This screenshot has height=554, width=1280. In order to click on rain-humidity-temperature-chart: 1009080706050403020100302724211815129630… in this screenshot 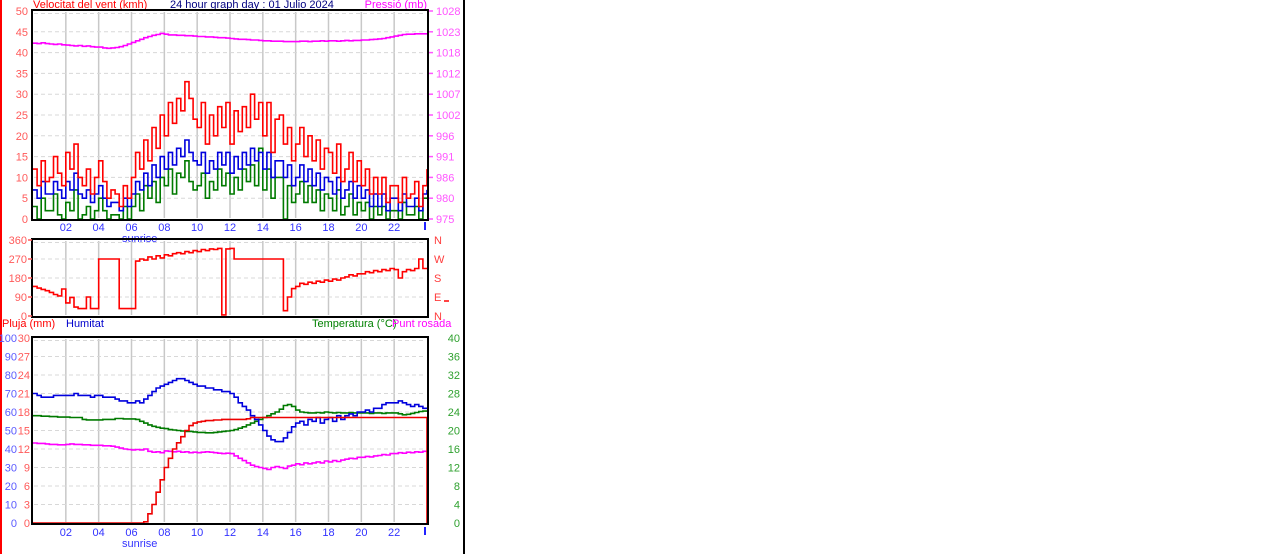, I will do `click(230, 441)`.